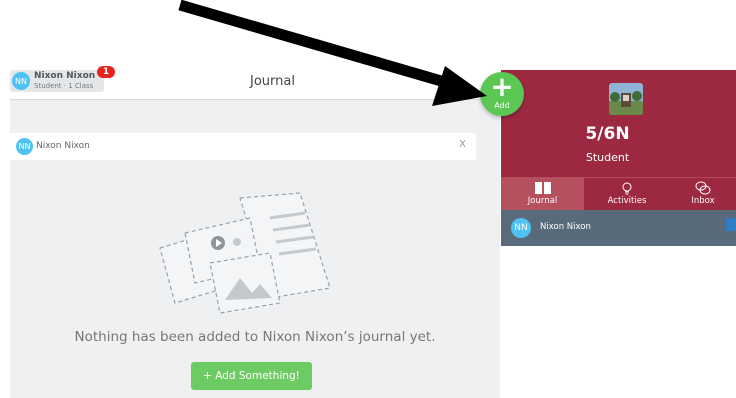 This screenshot has height=398, width=736. What do you see at coordinates (626, 99) in the screenshot?
I see `class-photo` at bounding box center [626, 99].